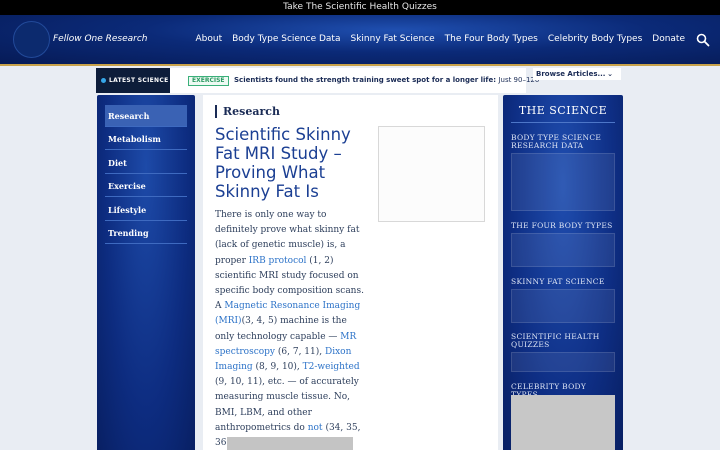 This screenshot has width=720, height=450. I want to click on nav-skinny-fat-science: Skinny Fat Science, so click(392, 39).